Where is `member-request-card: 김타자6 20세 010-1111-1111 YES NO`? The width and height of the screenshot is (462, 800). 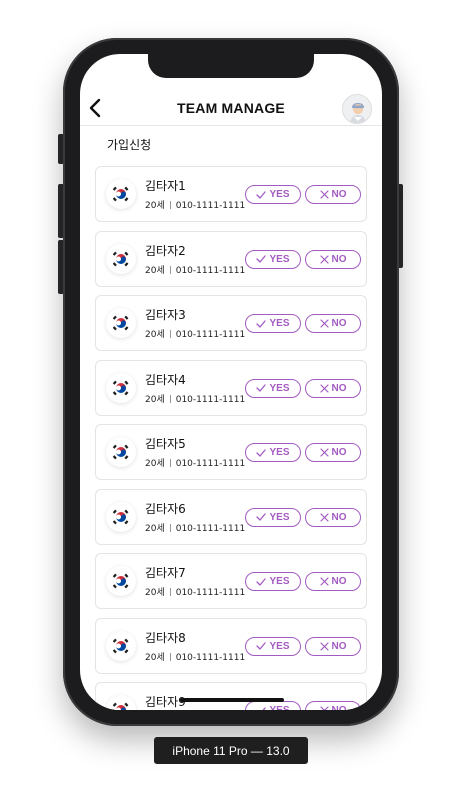 member-request-card: 김타자6 20세 010-1111-1111 YES NO is located at coordinates (231, 516).